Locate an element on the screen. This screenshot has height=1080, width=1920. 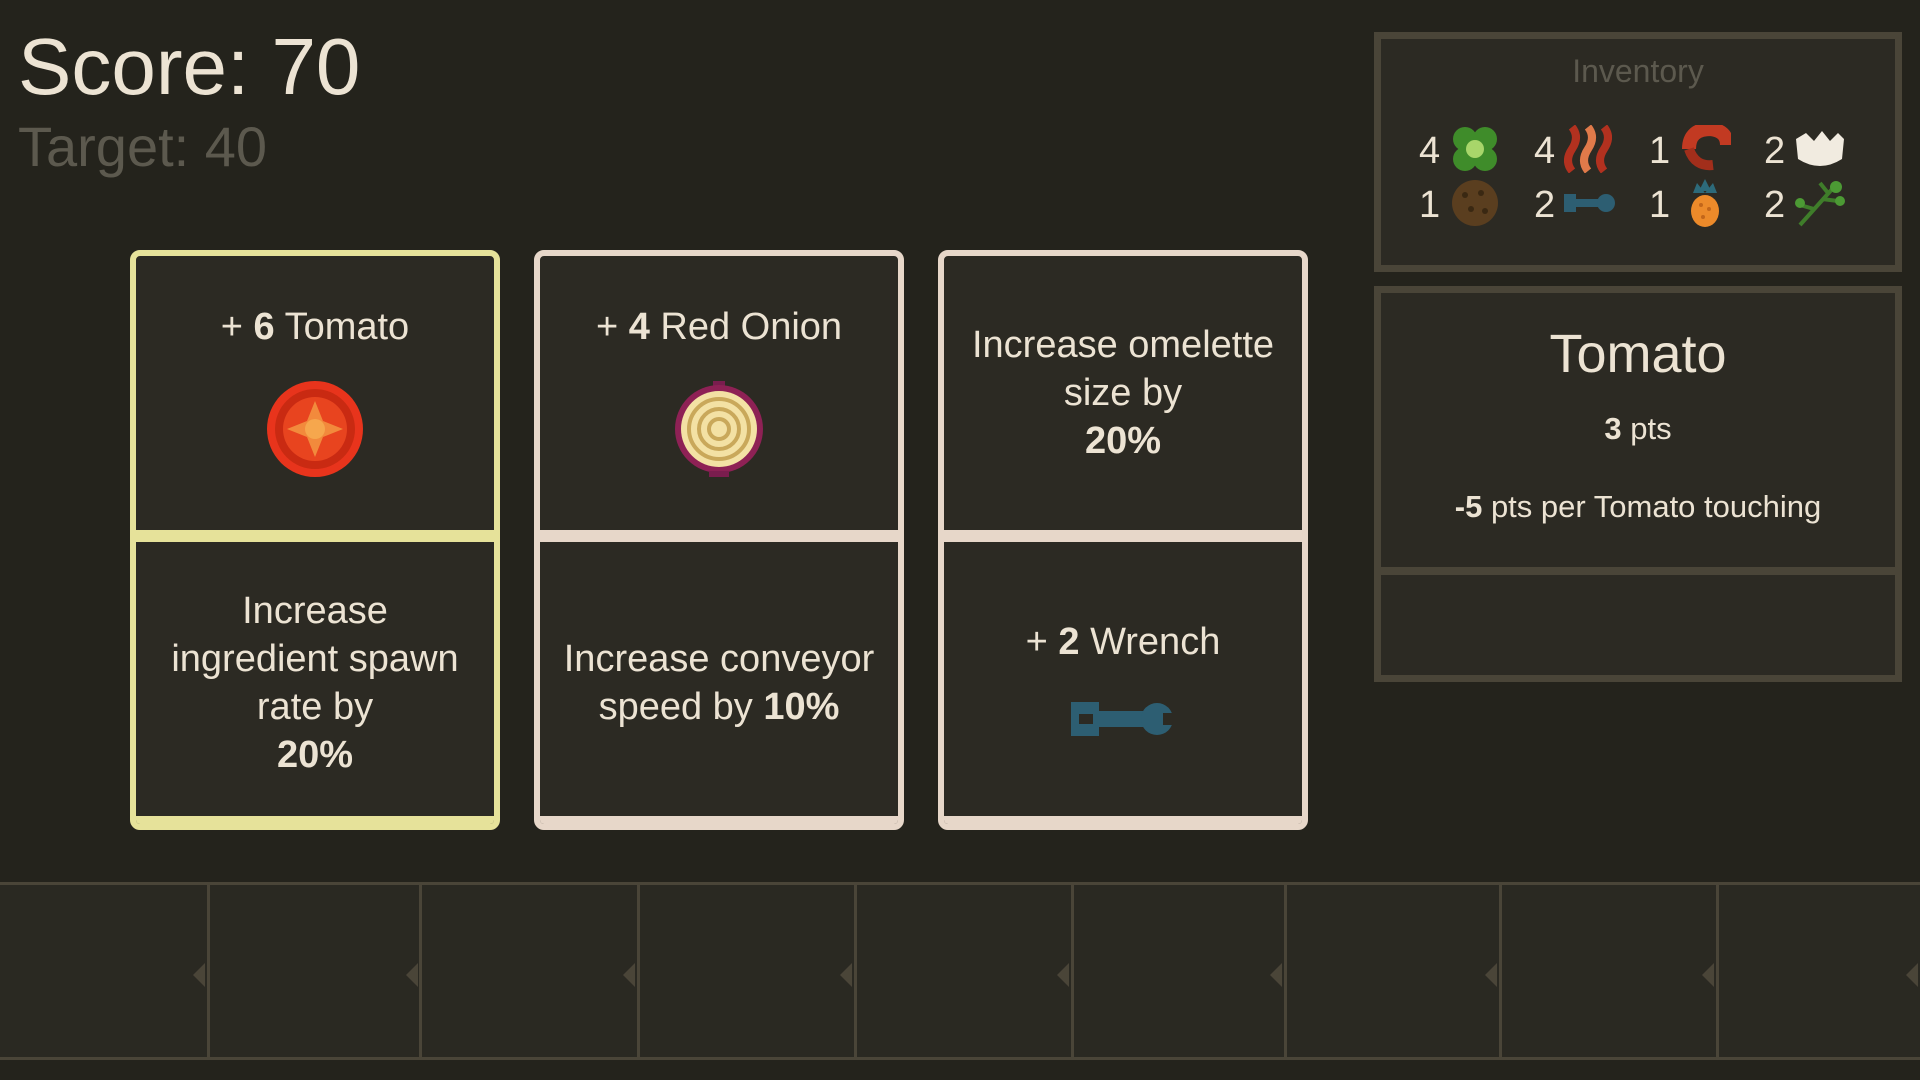
parsley-icon is located at coordinates (1820, 205).